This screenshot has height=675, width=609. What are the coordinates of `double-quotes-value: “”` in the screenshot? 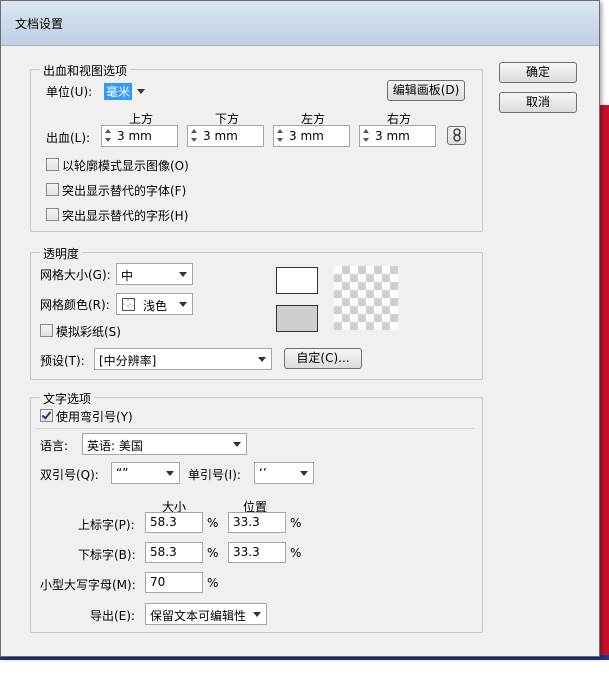 It's located at (122, 473).